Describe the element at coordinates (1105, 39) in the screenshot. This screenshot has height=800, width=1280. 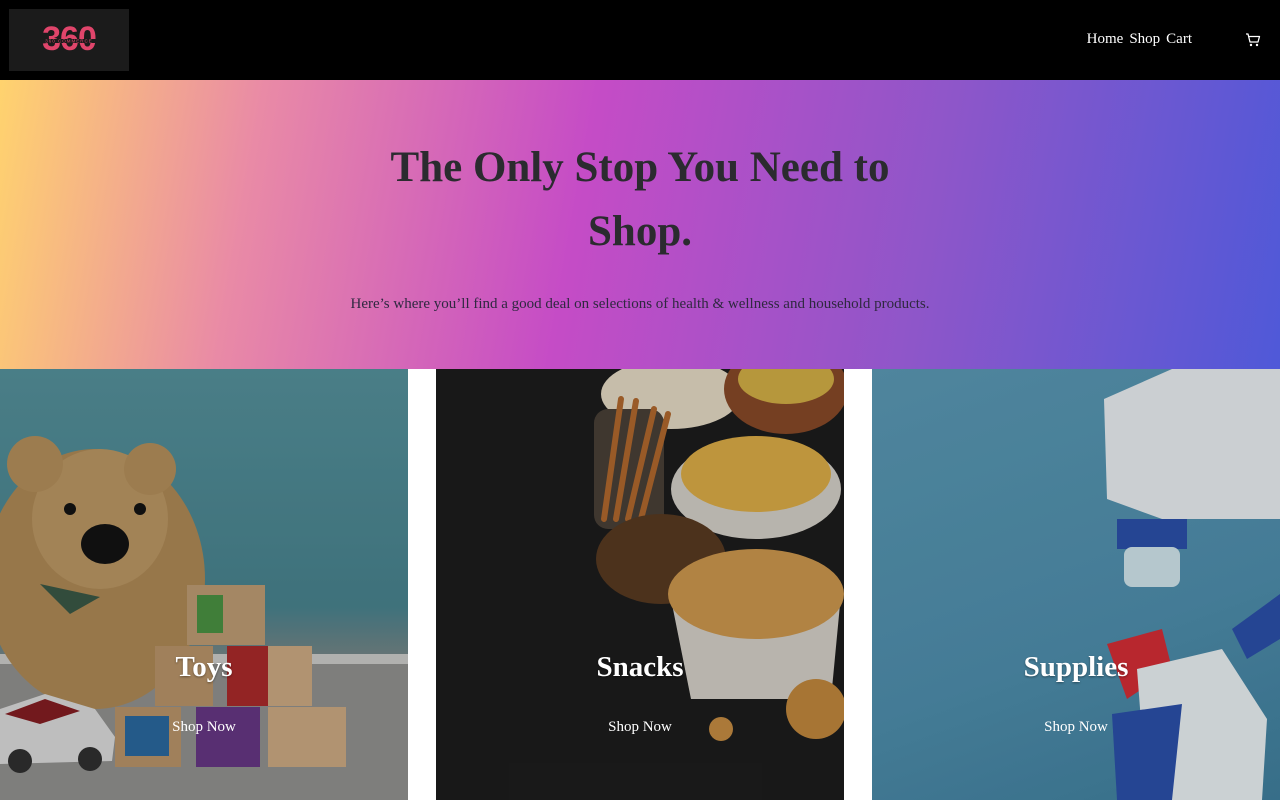
I see `nav-home-link: Home` at that location.